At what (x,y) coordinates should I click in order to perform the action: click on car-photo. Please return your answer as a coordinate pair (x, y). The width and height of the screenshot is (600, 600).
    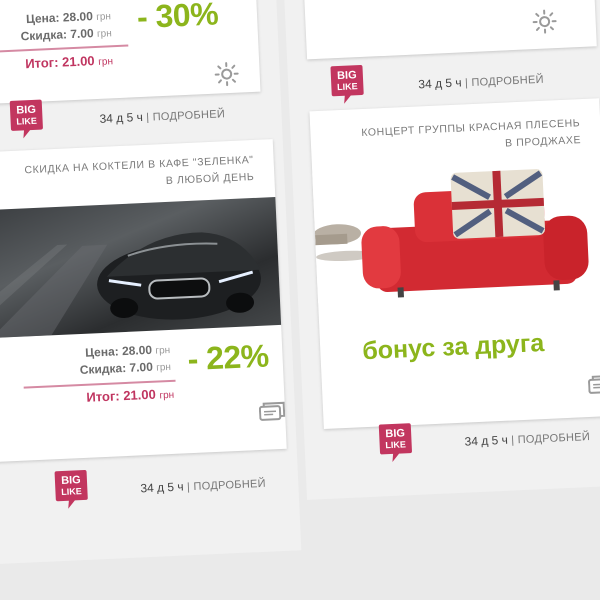
    Looking at the image, I should click on (141, 268).